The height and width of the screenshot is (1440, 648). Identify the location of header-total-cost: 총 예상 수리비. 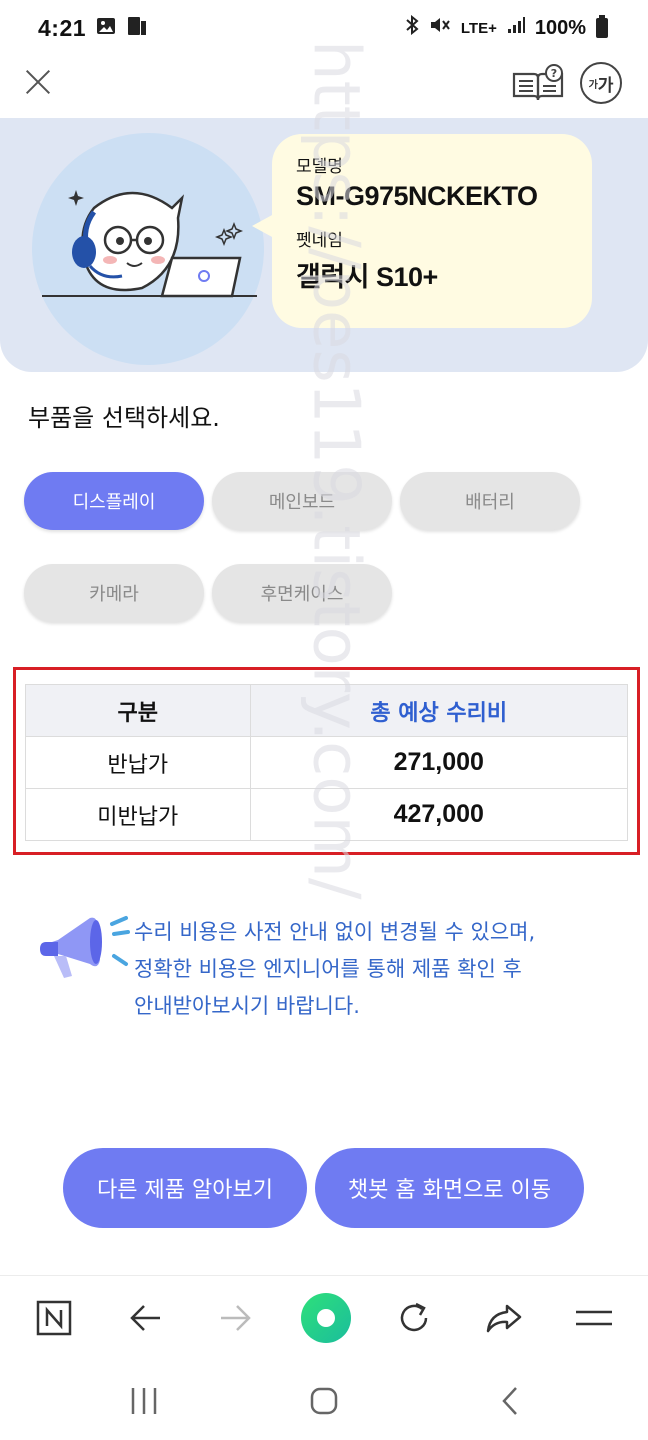
(439, 710).